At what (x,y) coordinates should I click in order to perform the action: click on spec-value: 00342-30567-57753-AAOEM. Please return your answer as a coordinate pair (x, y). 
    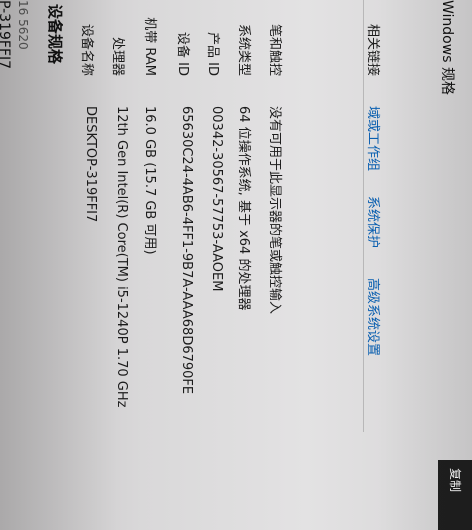
    Looking at the image, I should click on (216, 199).